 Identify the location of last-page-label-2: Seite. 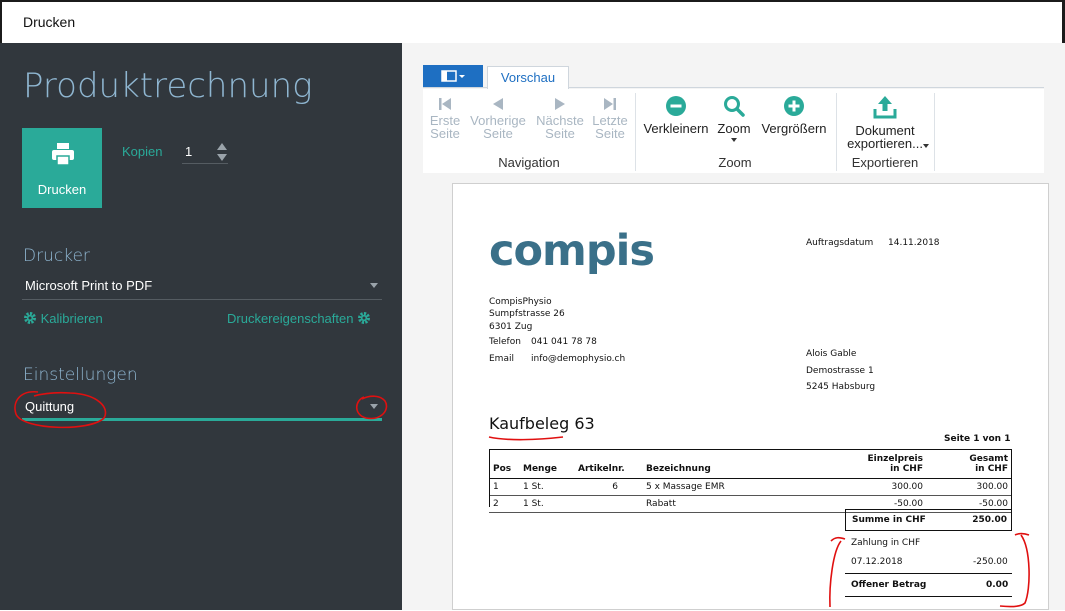
(610, 133).